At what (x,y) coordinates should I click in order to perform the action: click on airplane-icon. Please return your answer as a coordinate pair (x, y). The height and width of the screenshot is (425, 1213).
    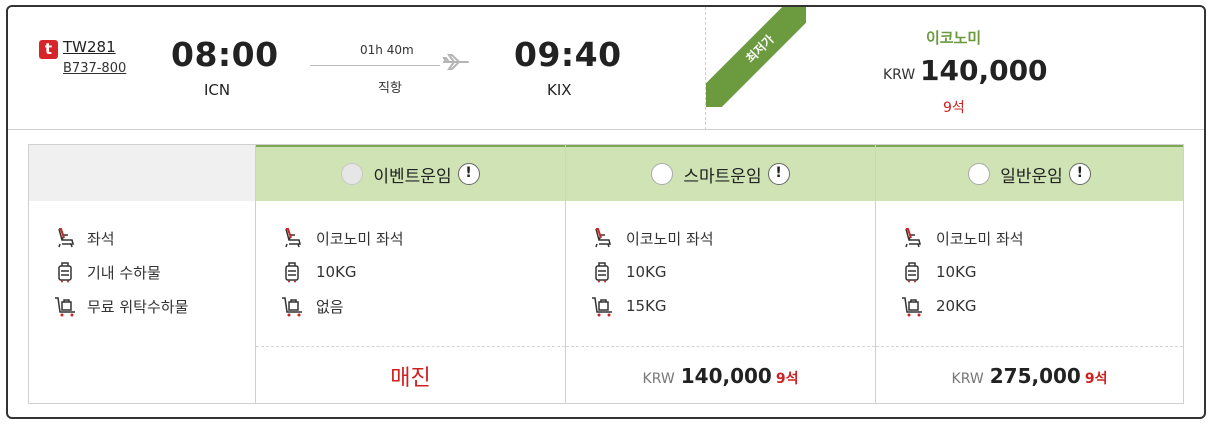
    Looking at the image, I should click on (455, 62).